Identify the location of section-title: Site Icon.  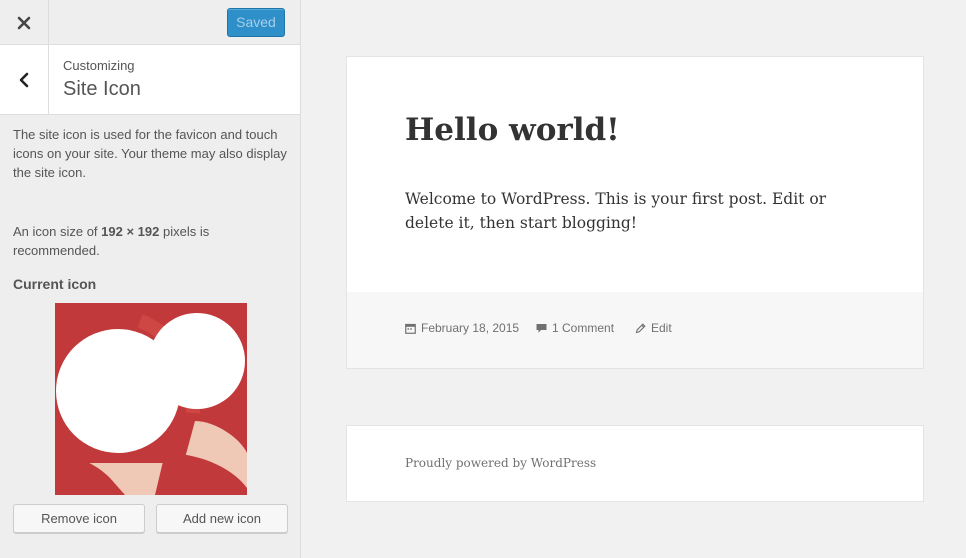
(102, 89).